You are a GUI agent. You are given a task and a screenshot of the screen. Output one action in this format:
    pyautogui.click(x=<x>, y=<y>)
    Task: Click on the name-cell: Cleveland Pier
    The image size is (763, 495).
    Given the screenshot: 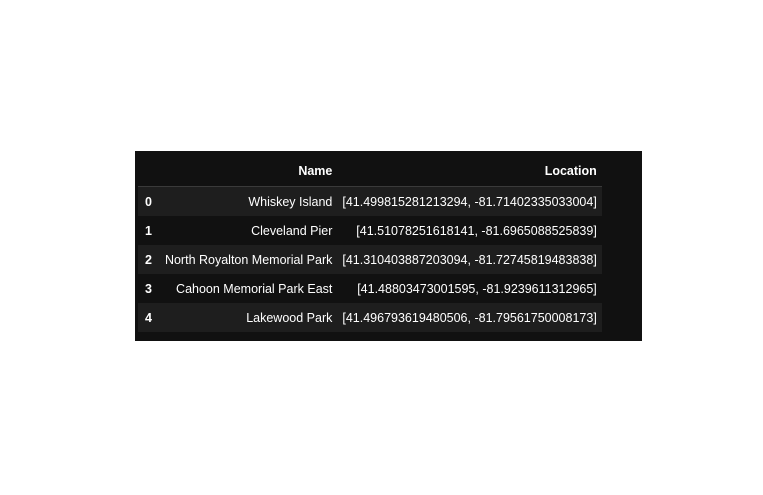 What is the action you would take?
    pyautogui.click(x=292, y=230)
    